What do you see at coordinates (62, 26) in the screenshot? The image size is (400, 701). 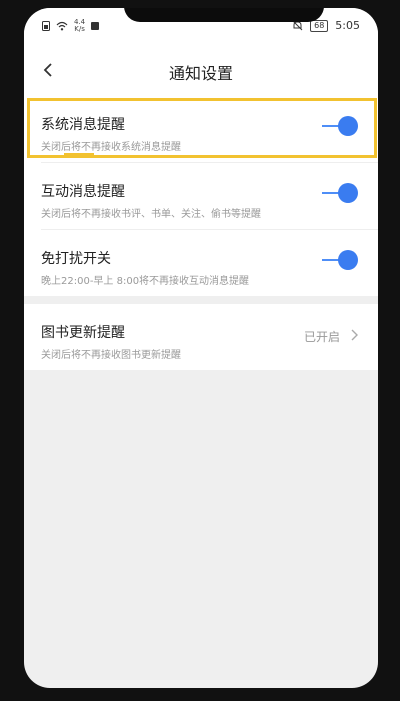 I see `wifi-icon` at bounding box center [62, 26].